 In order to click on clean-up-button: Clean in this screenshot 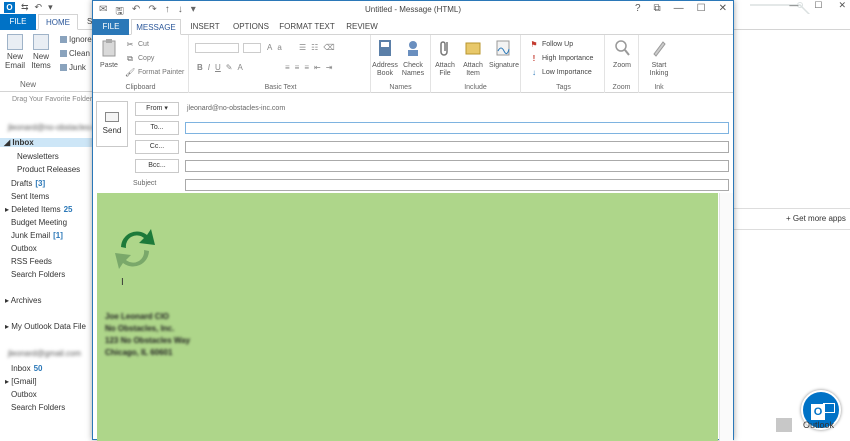, I will do `click(75, 53)`.